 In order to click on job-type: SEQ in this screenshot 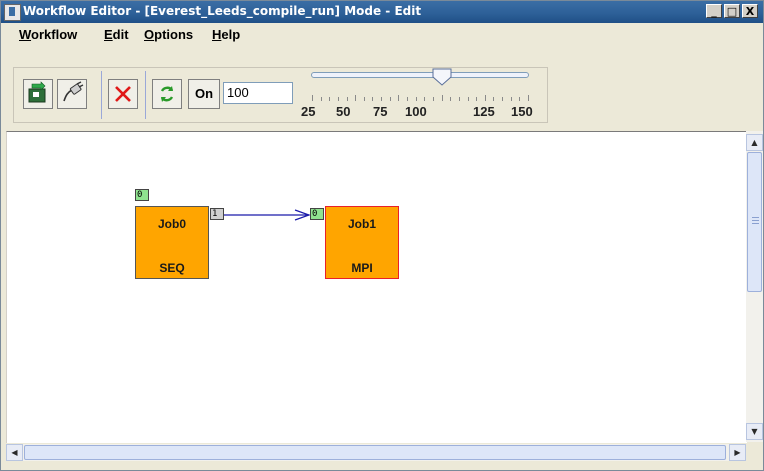, I will do `click(172, 268)`.